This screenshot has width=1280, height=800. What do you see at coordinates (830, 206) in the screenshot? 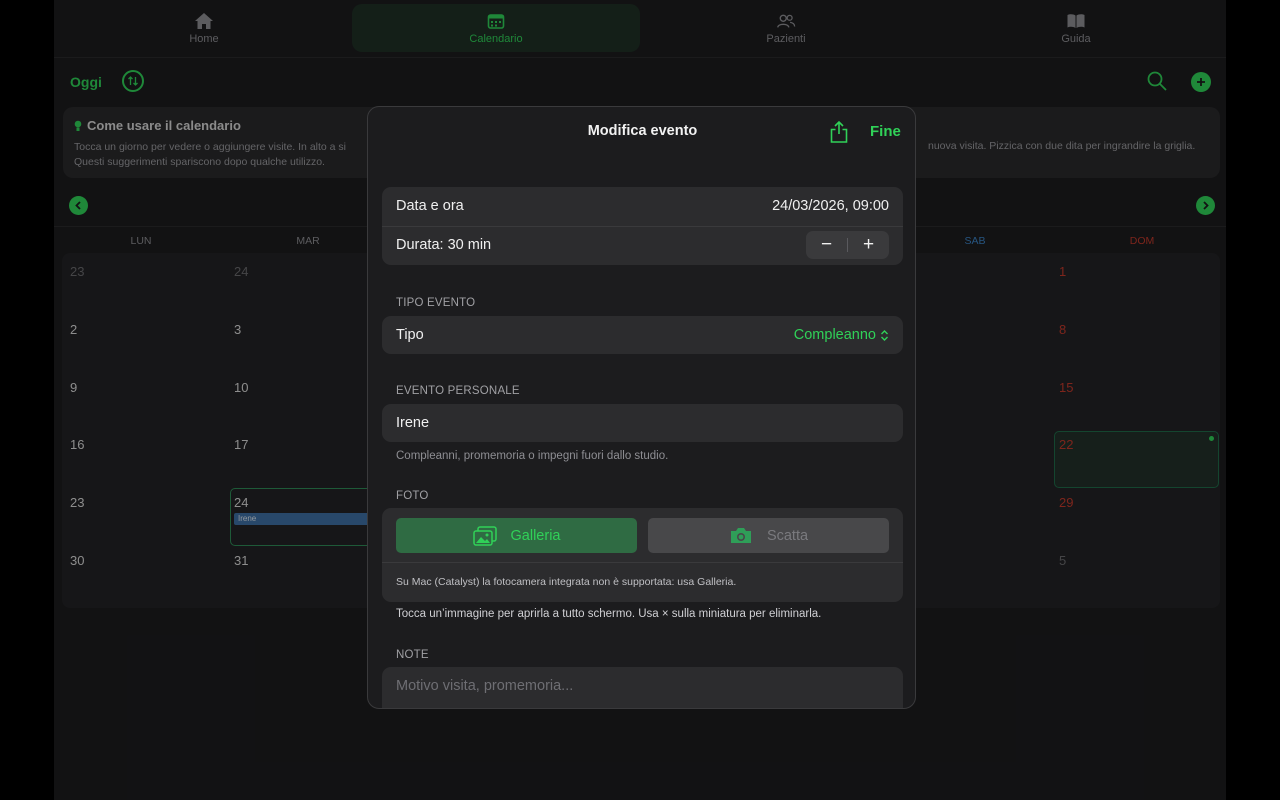
I see `date-value: 24/03/2026, 09:00` at bounding box center [830, 206].